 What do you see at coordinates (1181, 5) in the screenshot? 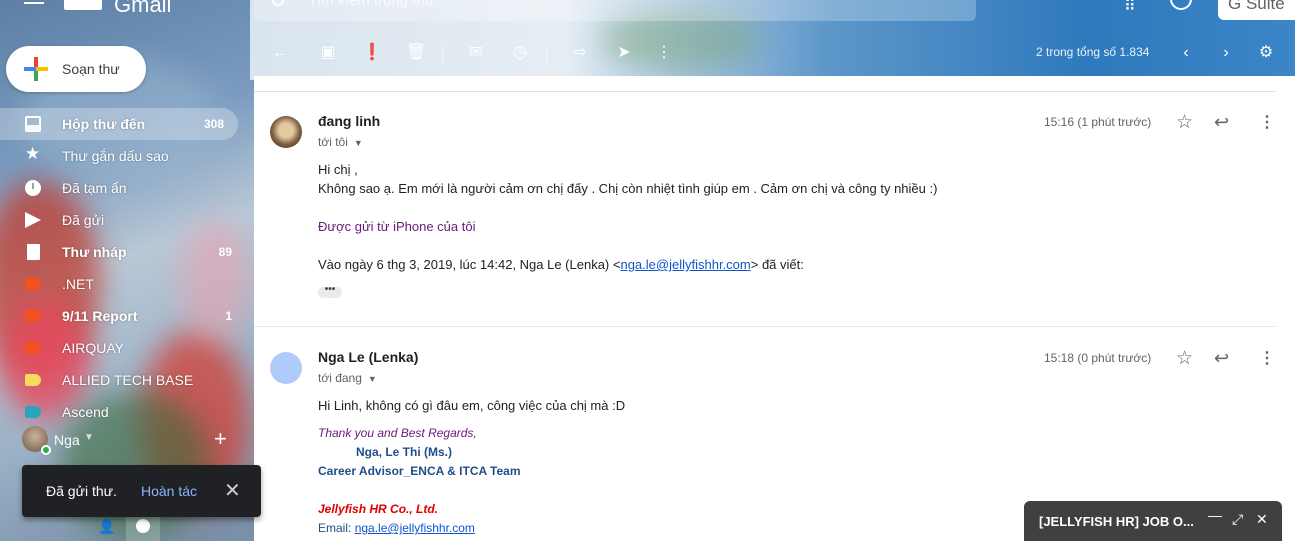
I see `support-icon` at bounding box center [1181, 5].